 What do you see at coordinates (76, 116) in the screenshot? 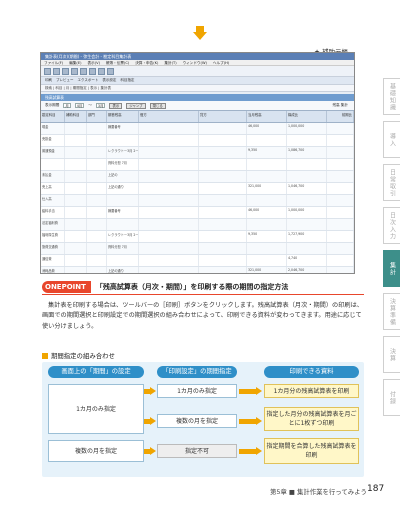
I see `column-header: 補助科目` at bounding box center [76, 116].